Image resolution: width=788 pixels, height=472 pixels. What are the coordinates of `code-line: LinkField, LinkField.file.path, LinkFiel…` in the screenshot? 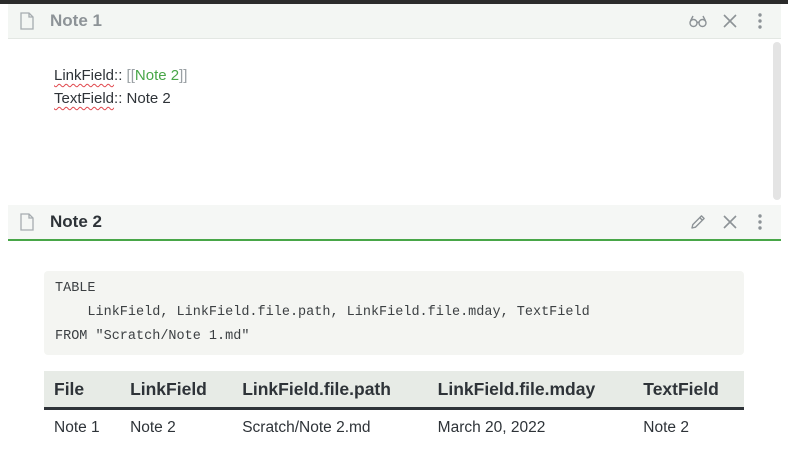 It's located at (322, 312).